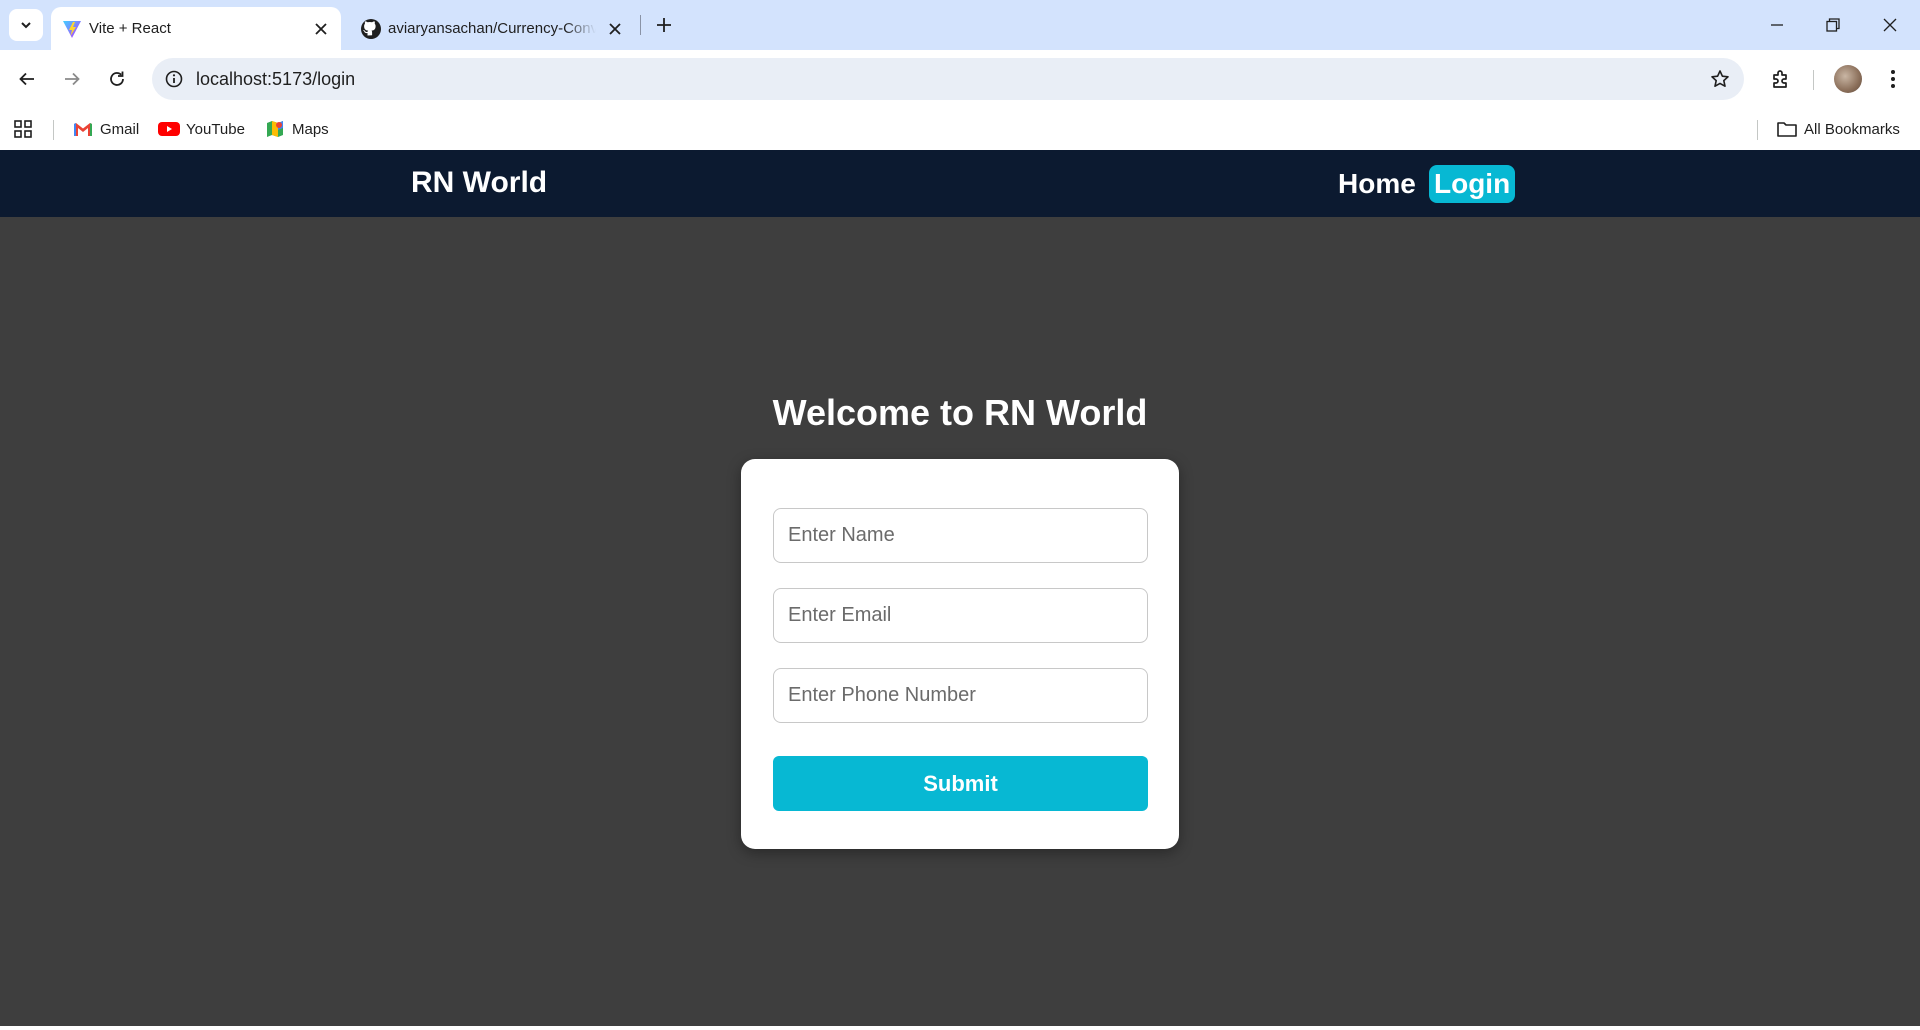 This screenshot has height=1030, width=1920. Describe the element at coordinates (215, 129) in the screenshot. I see `bookmark-label: YouTube` at that location.